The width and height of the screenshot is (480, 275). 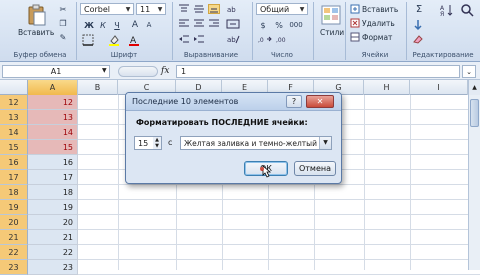 I want to click on cell-a: 18, so click(x=53, y=192).